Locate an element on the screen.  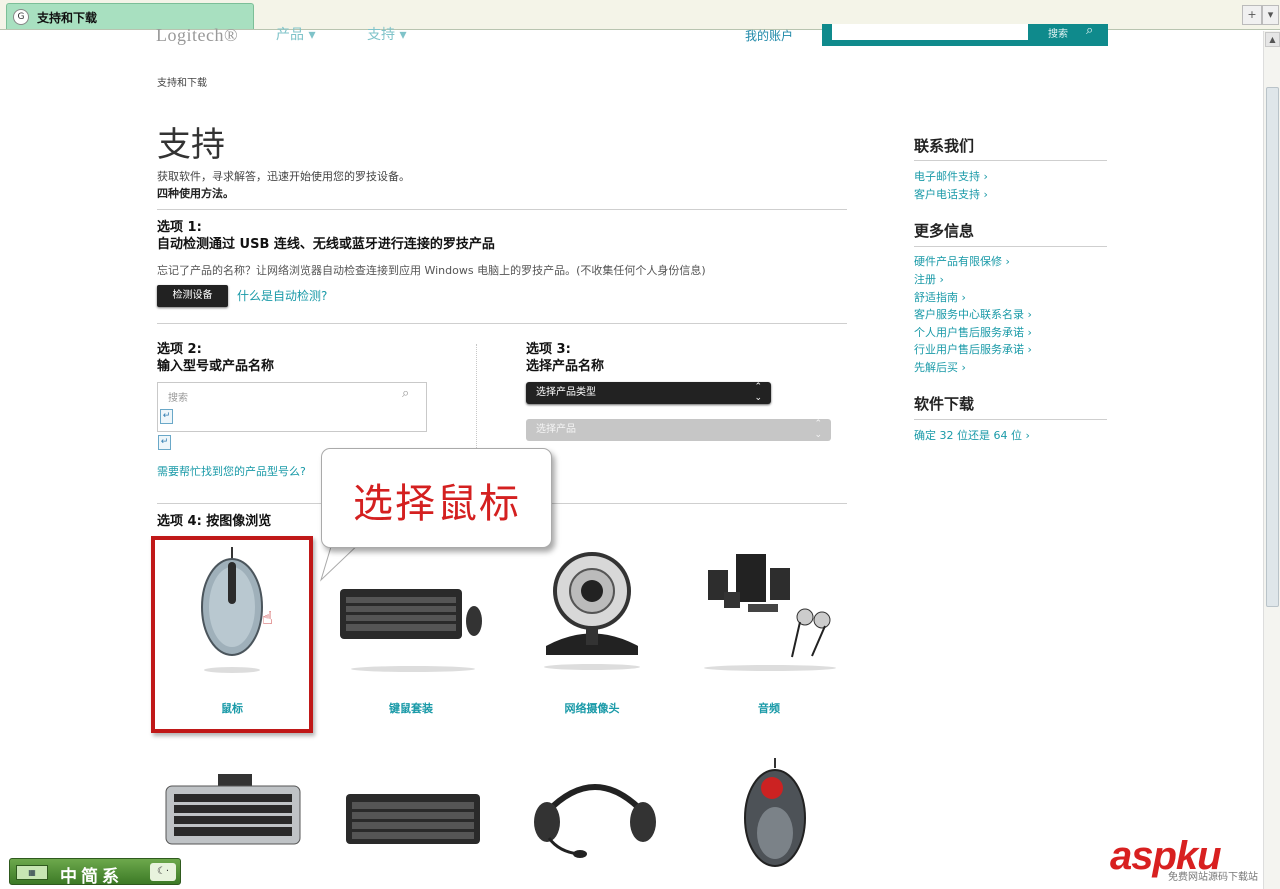
scroll-up-arrow-icon: ▲ is located at coordinates (1272, 39).